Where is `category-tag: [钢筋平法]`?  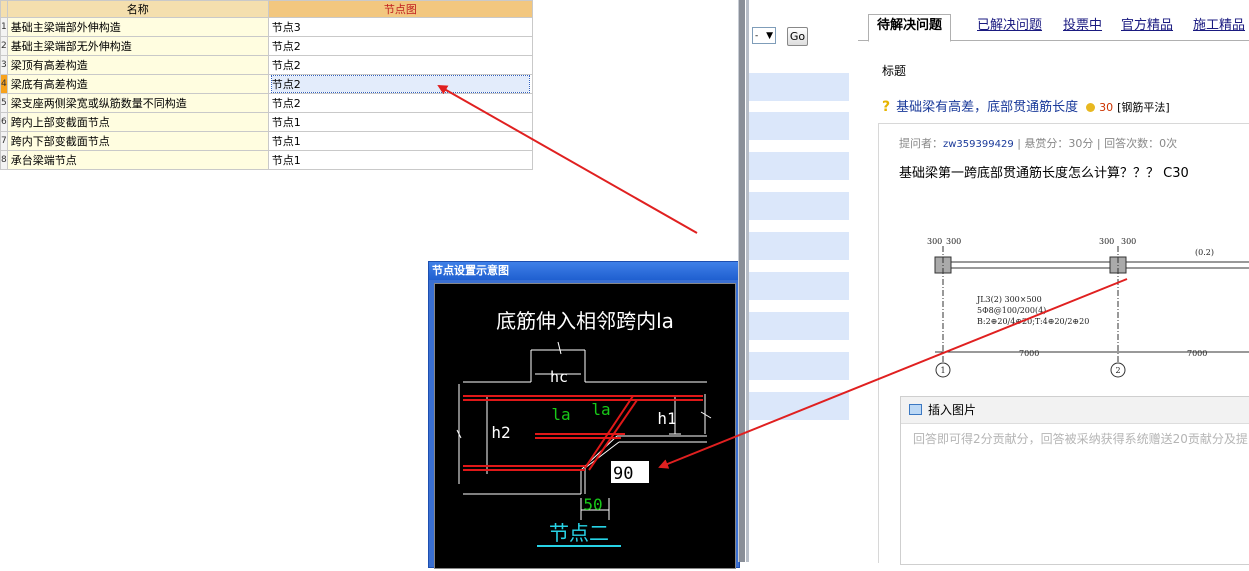
category-tag: [钢筋平法] is located at coordinates (1143, 107).